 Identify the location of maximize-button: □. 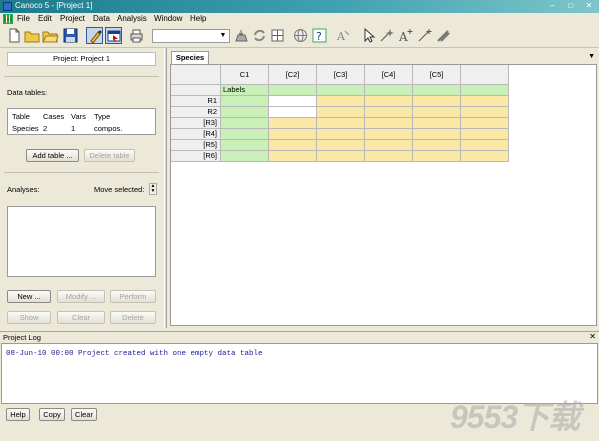
(571, 6).